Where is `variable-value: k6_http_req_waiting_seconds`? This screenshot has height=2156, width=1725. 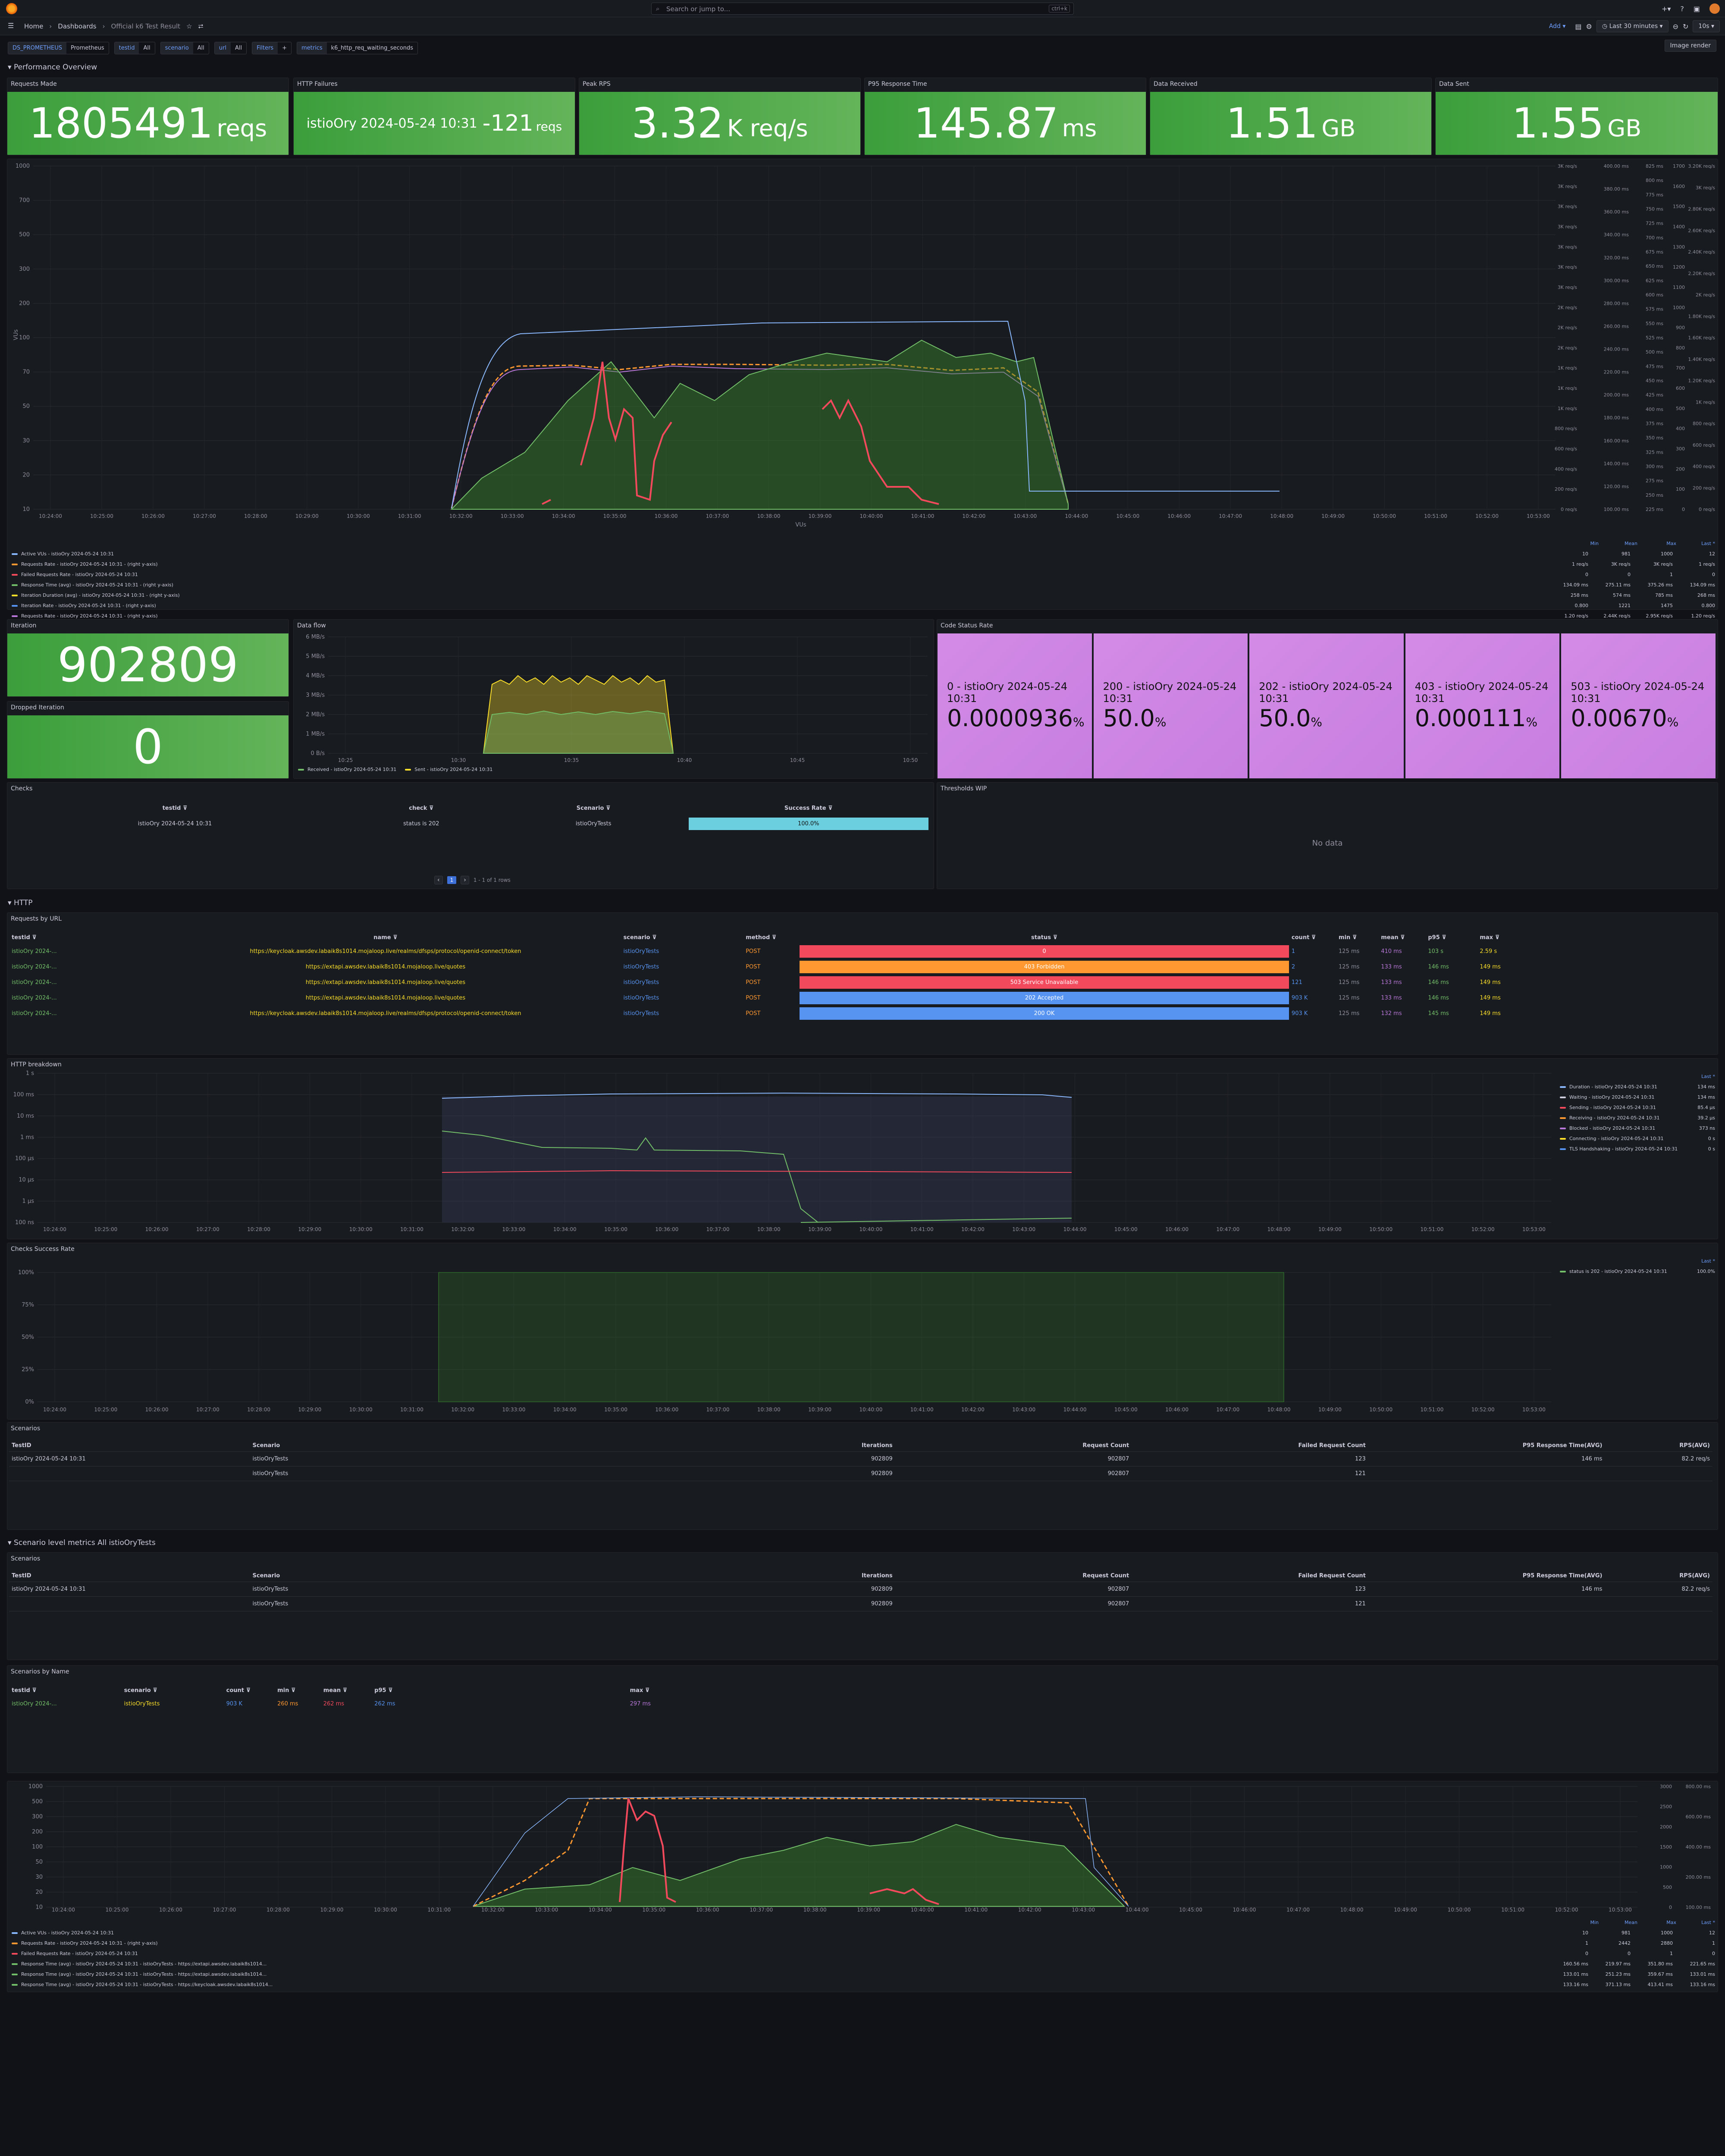 variable-value: k6_http_req_waiting_seconds is located at coordinates (372, 48).